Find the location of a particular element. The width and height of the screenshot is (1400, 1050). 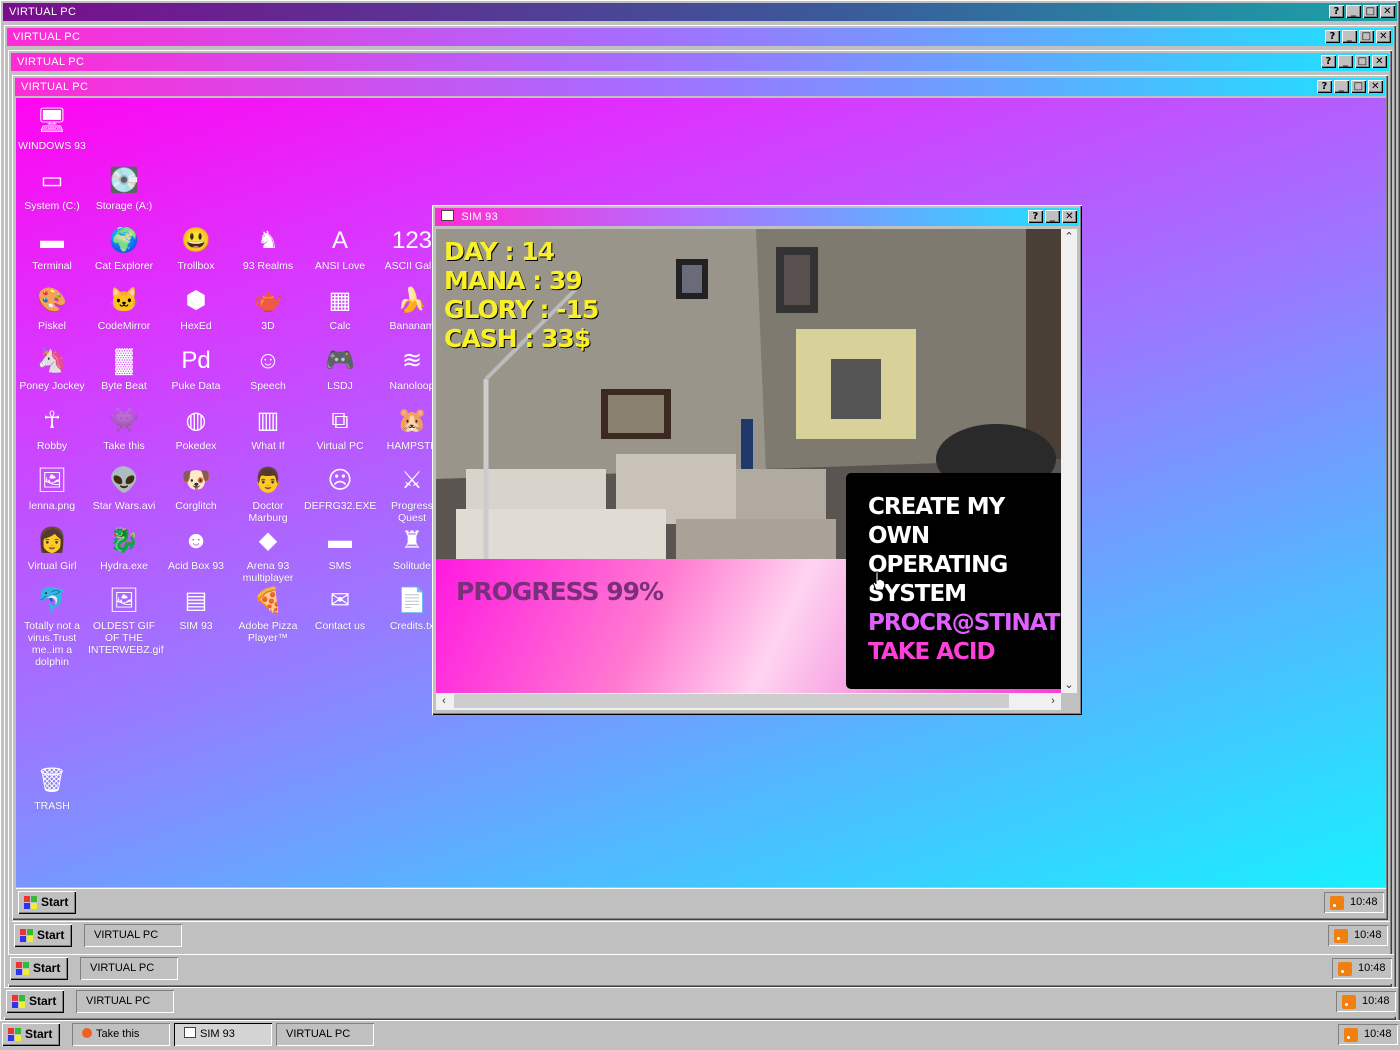

window-title-1: VIRTUAL PC ? _ □ ✕ is located at coordinates (700, 12).